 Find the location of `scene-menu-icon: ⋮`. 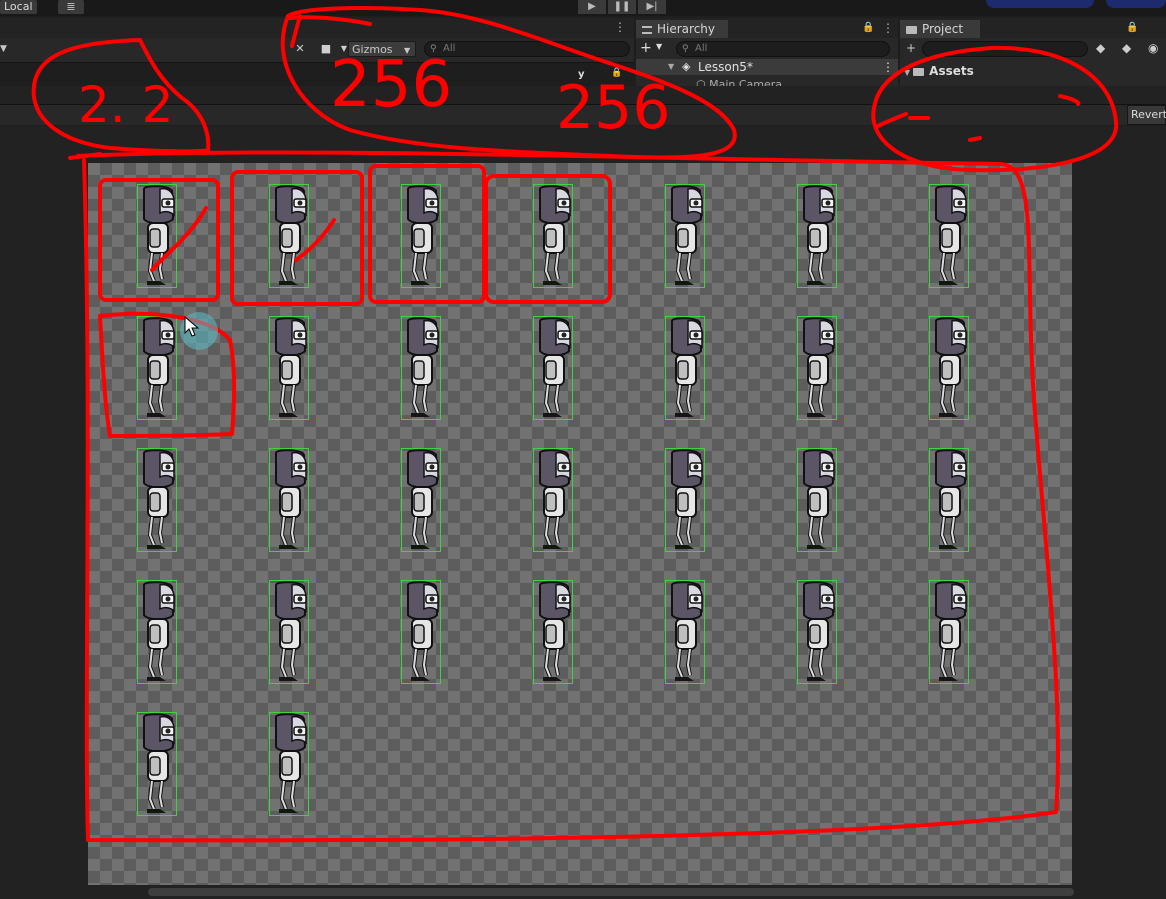

scene-menu-icon: ⋮ is located at coordinates (620, 27).